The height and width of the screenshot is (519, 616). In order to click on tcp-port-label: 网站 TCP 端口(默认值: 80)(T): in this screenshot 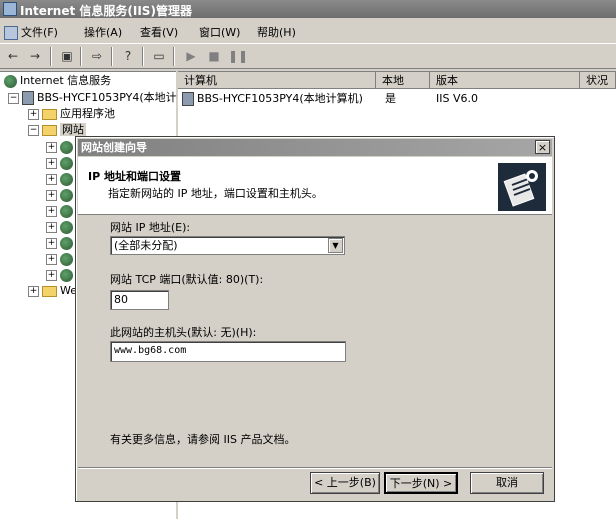, I will do `click(187, 279)`.